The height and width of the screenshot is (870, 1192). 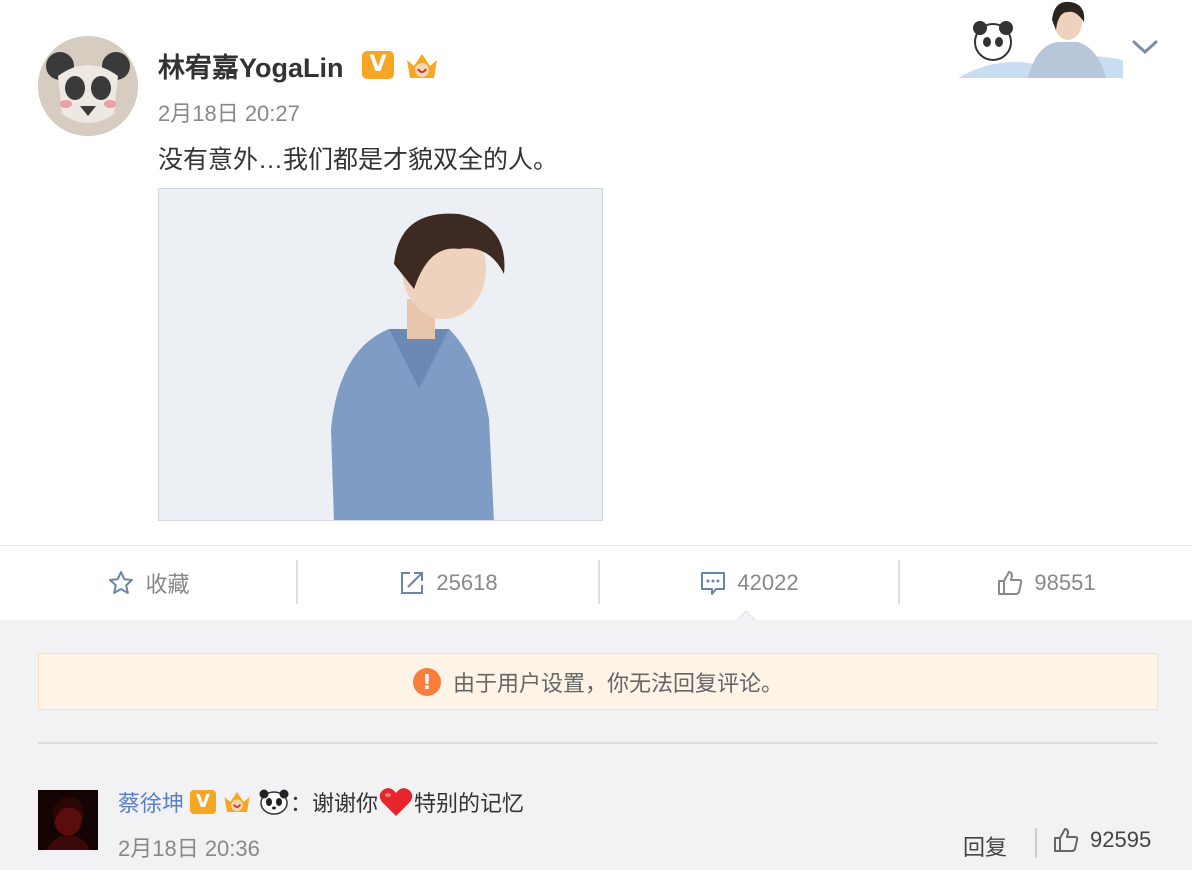 I want to click on comment-icon, so click(x=713, y=583).